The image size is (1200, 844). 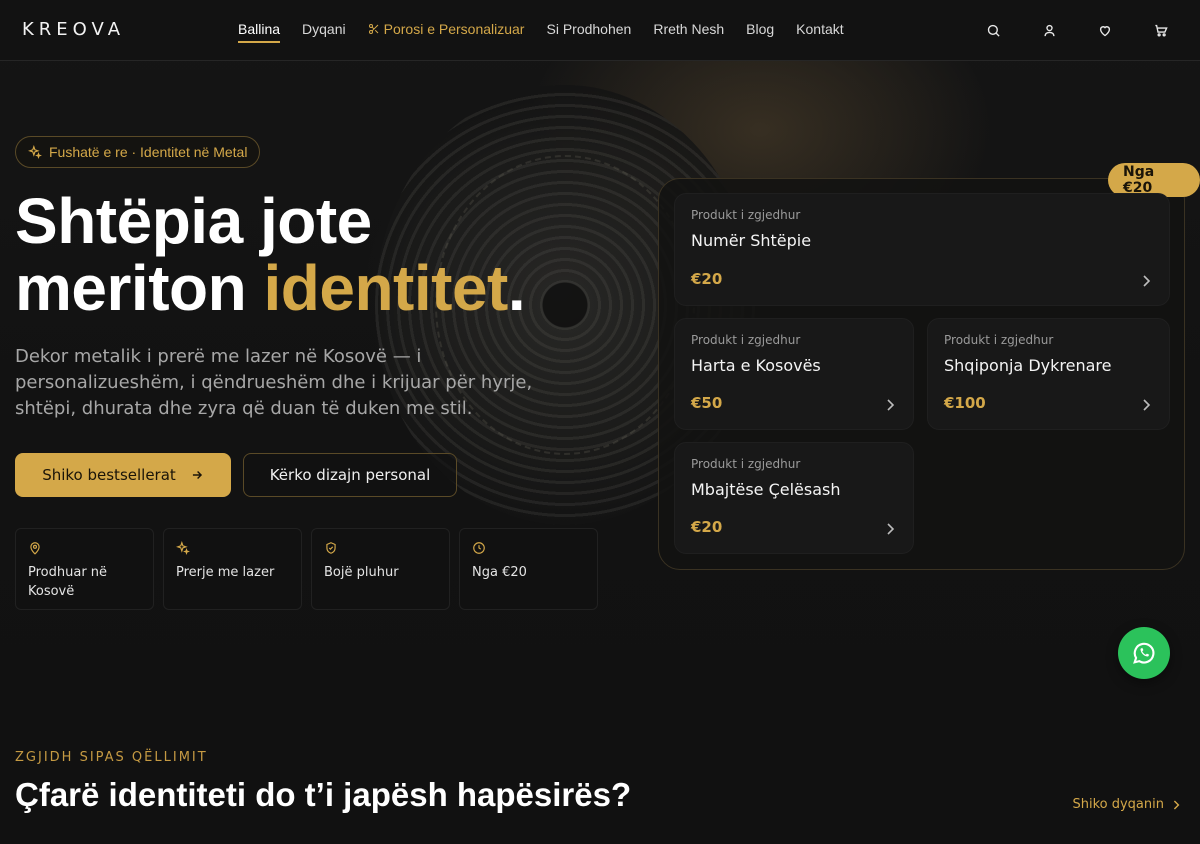 I want to click on hero-title: Shtëpia jote meriton identitet., so click(x=270, y=254).